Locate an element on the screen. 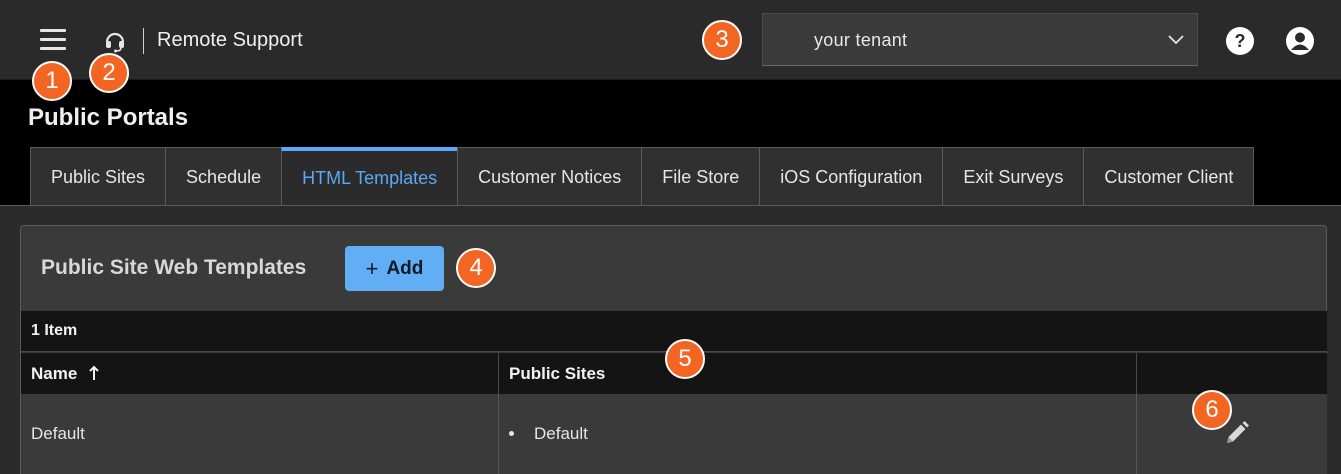 This screenshot has height=474, width=1341. tab-html-templates: HTML Templates is located at coordinates (370, 176).